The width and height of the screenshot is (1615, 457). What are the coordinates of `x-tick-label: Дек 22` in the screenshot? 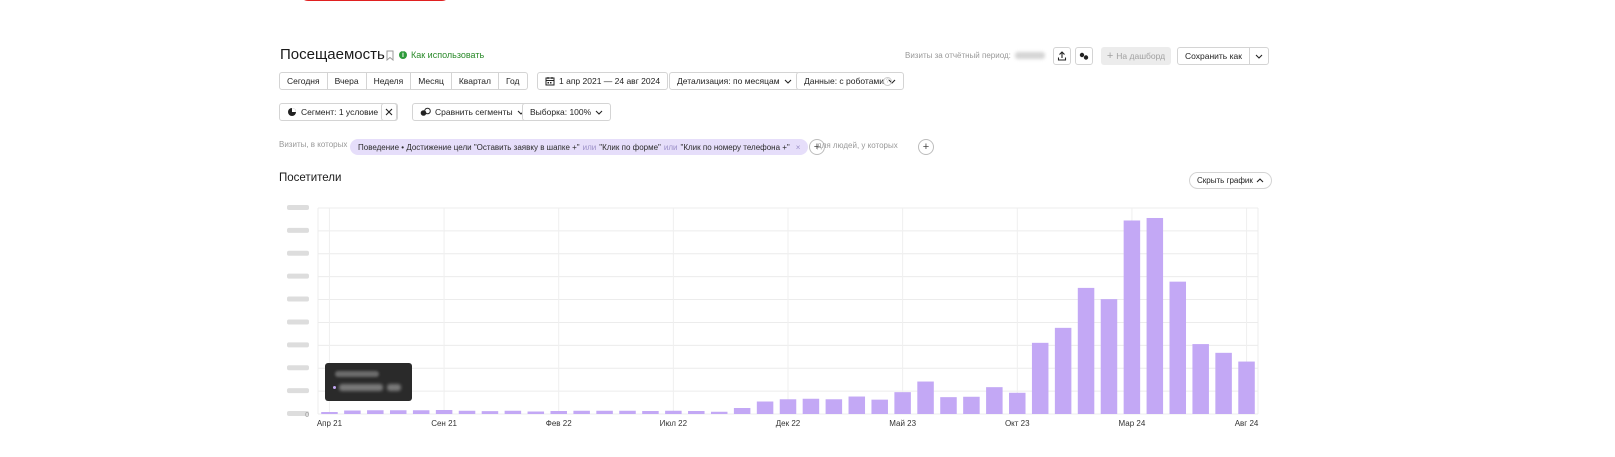 It's located at (788, 423).